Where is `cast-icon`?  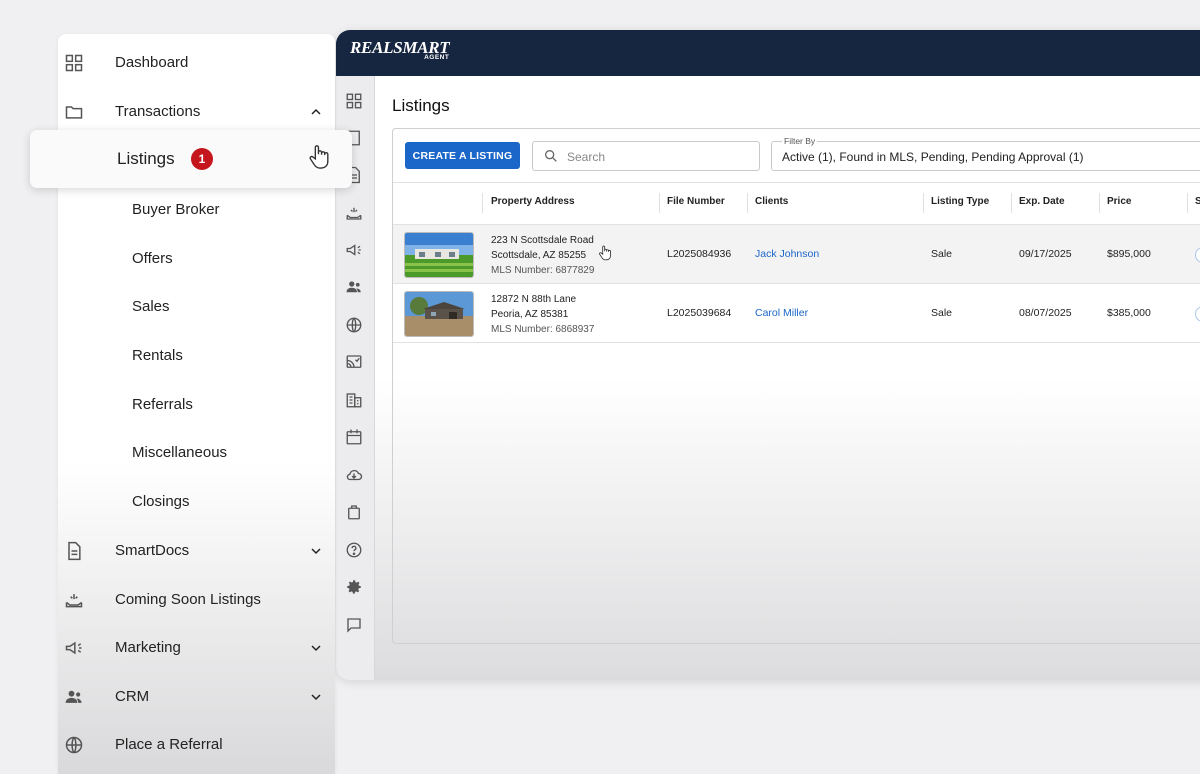 cast-icon is located at coordinates (354, 362).